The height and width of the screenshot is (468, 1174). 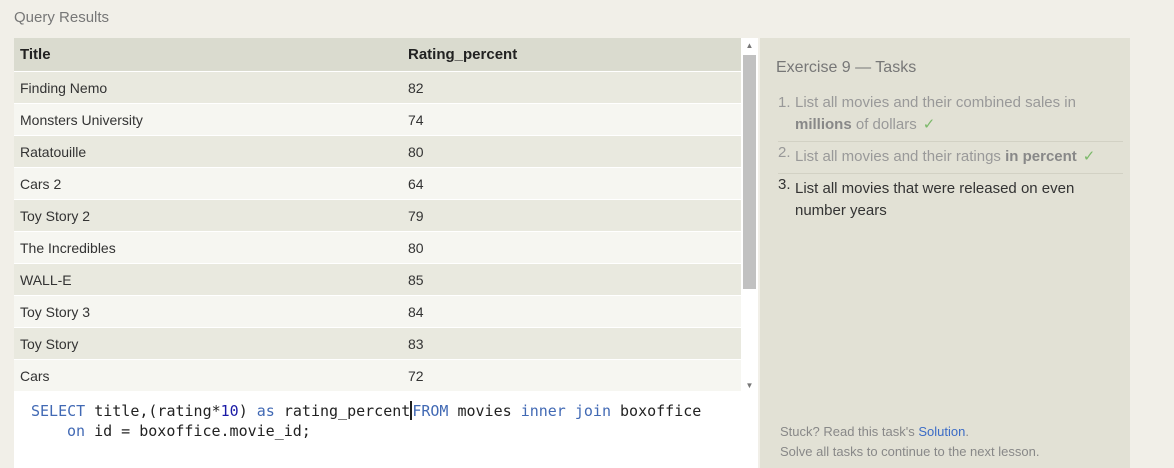 I want to click on tasks-title: Exercise 9 — Tasks, so click(x=846, y=67).